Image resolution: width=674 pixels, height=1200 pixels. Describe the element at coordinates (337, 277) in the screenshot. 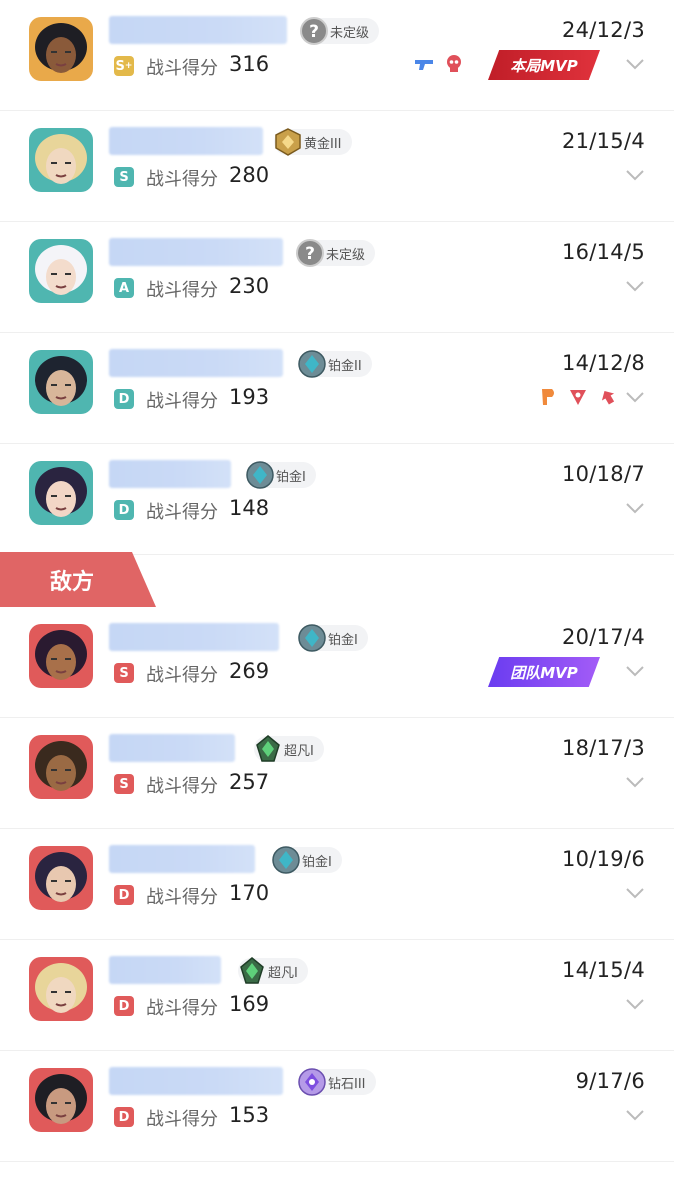

I see `player-row: ? 未定级 A 战斗得分 230 16/14/5` at that location.